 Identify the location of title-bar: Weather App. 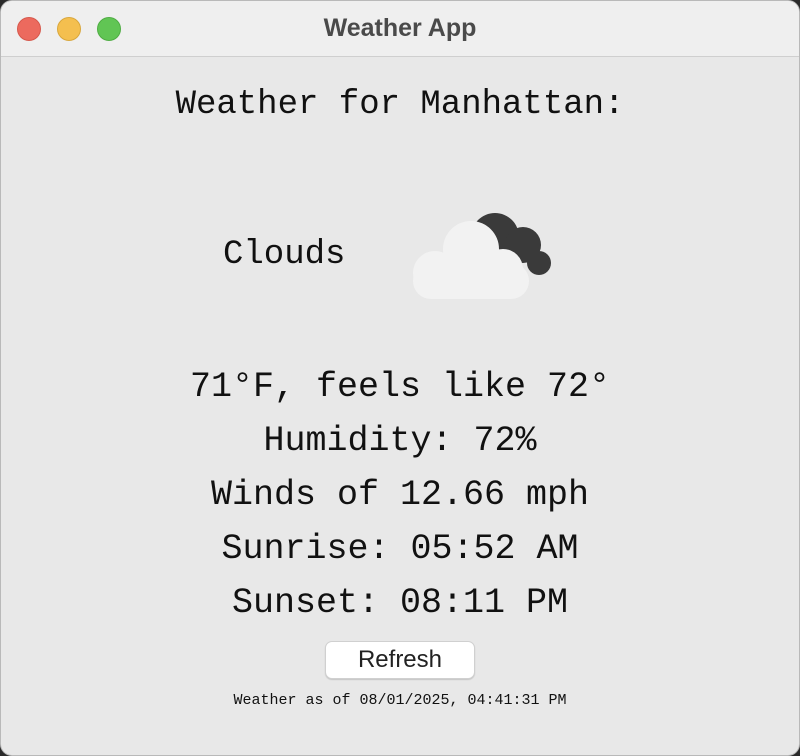
(400, 29).